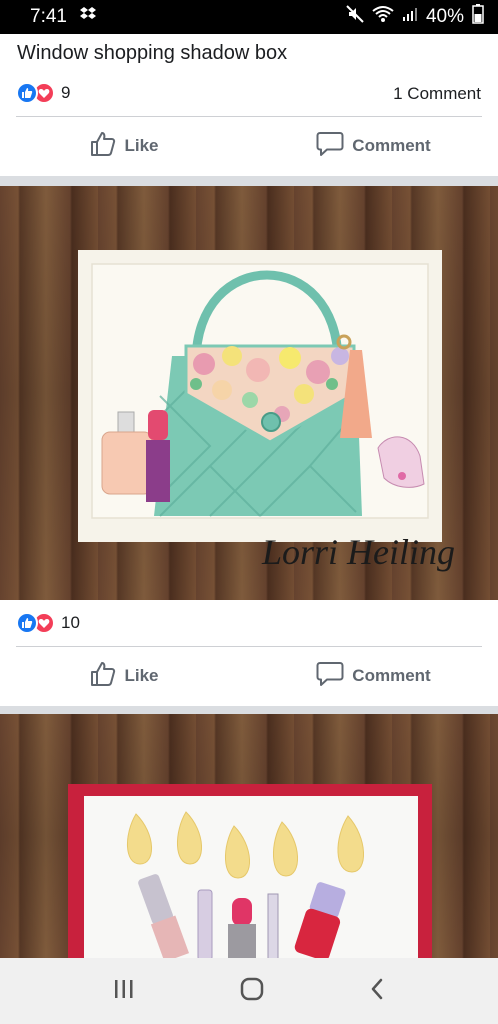 Image resolution: width=498 pixels, height=1024 pixels. Describe the element at coordinates (358, 552) in the screenshot. I see `watermark-text: Lorri Heiling` at that location.